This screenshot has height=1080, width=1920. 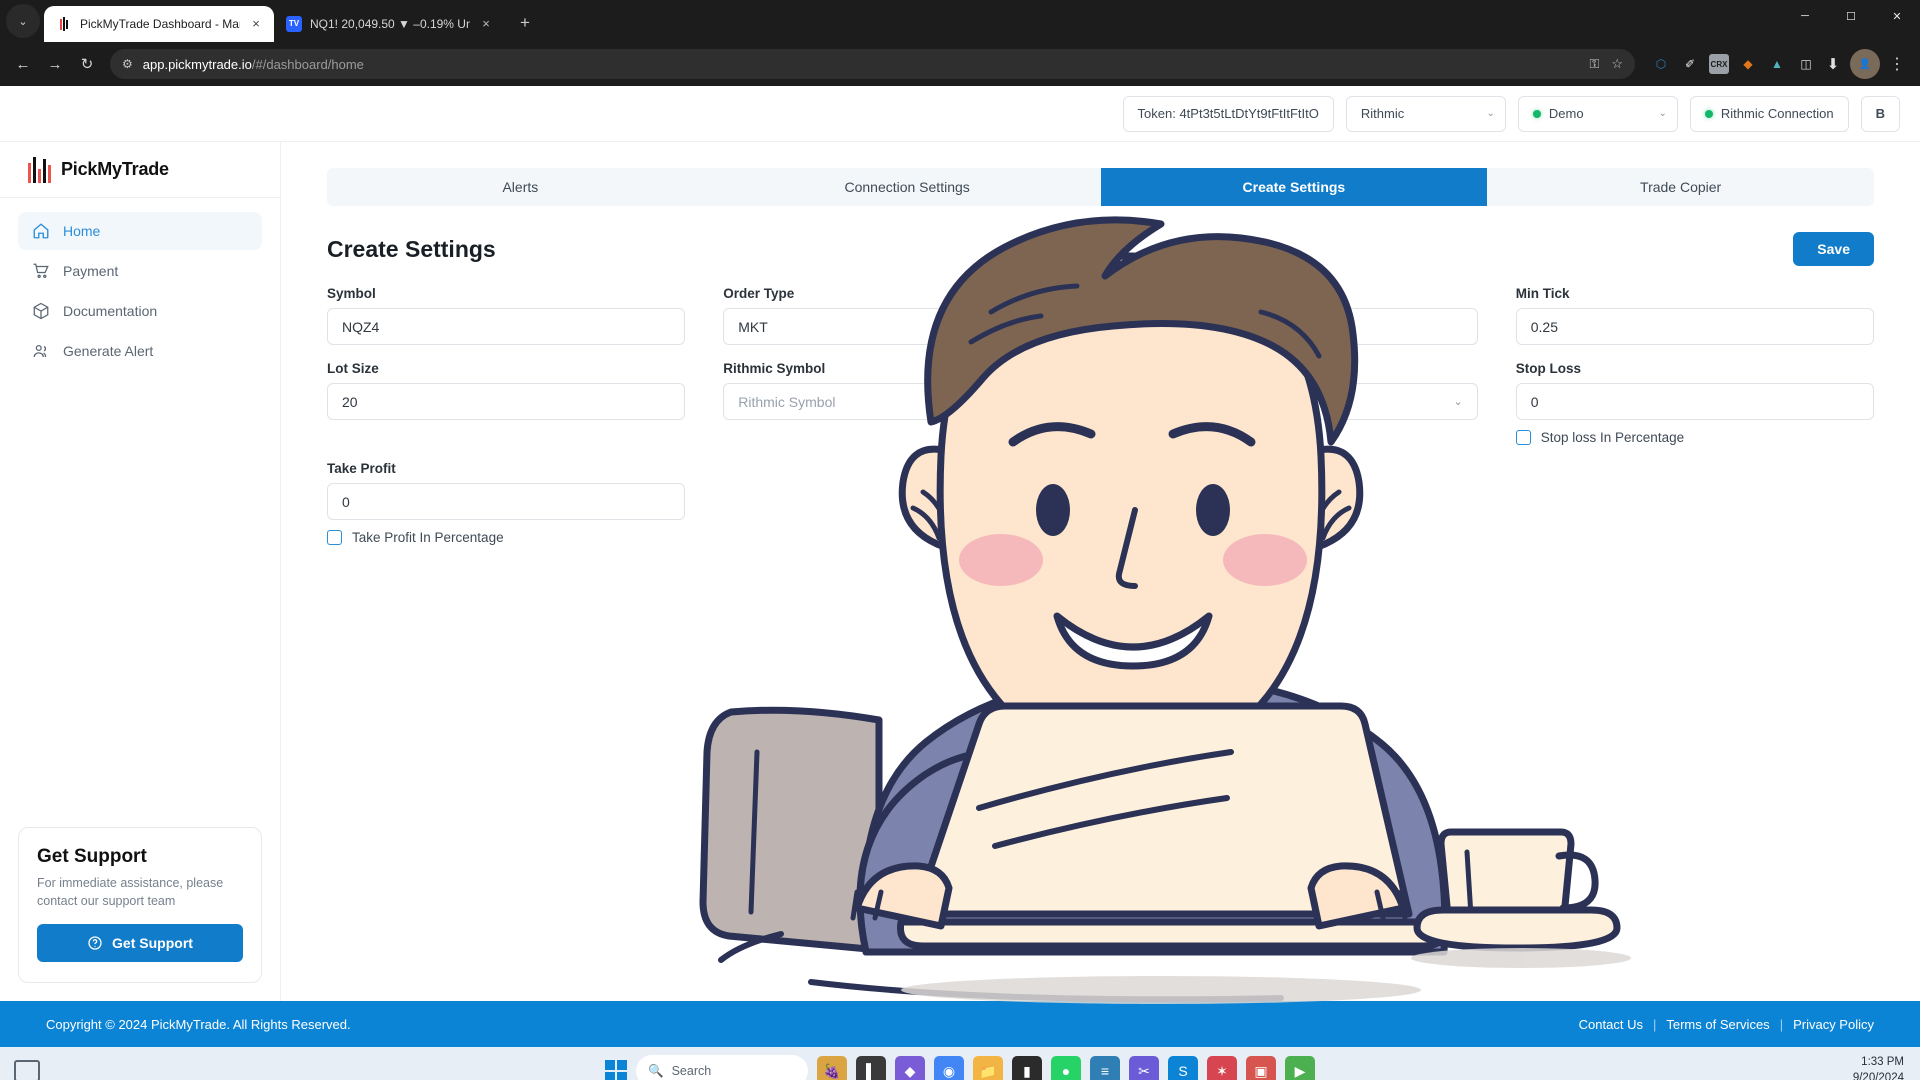 What do you see at coordinates (1294, 187) in the screenshot?
I see `tab-create-settings: Create Settings` at bounding box center [1294, 187].